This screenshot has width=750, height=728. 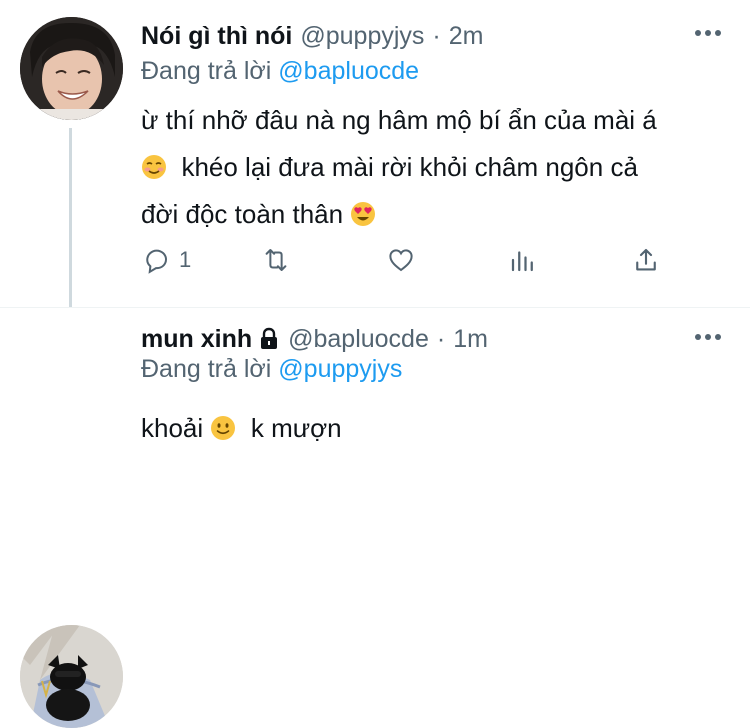 What do you see at coordinates (157, 261) in the screenshot?
I see `reply-icon` at bounding box center [157, 261].